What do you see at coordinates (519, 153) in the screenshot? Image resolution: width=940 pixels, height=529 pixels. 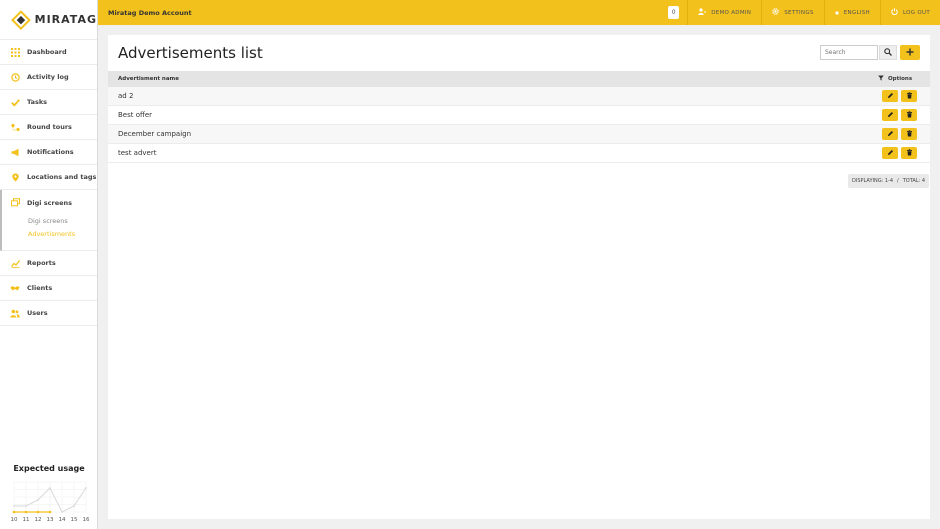 I see `table-row: test advert` at bounding box center [519, 153].